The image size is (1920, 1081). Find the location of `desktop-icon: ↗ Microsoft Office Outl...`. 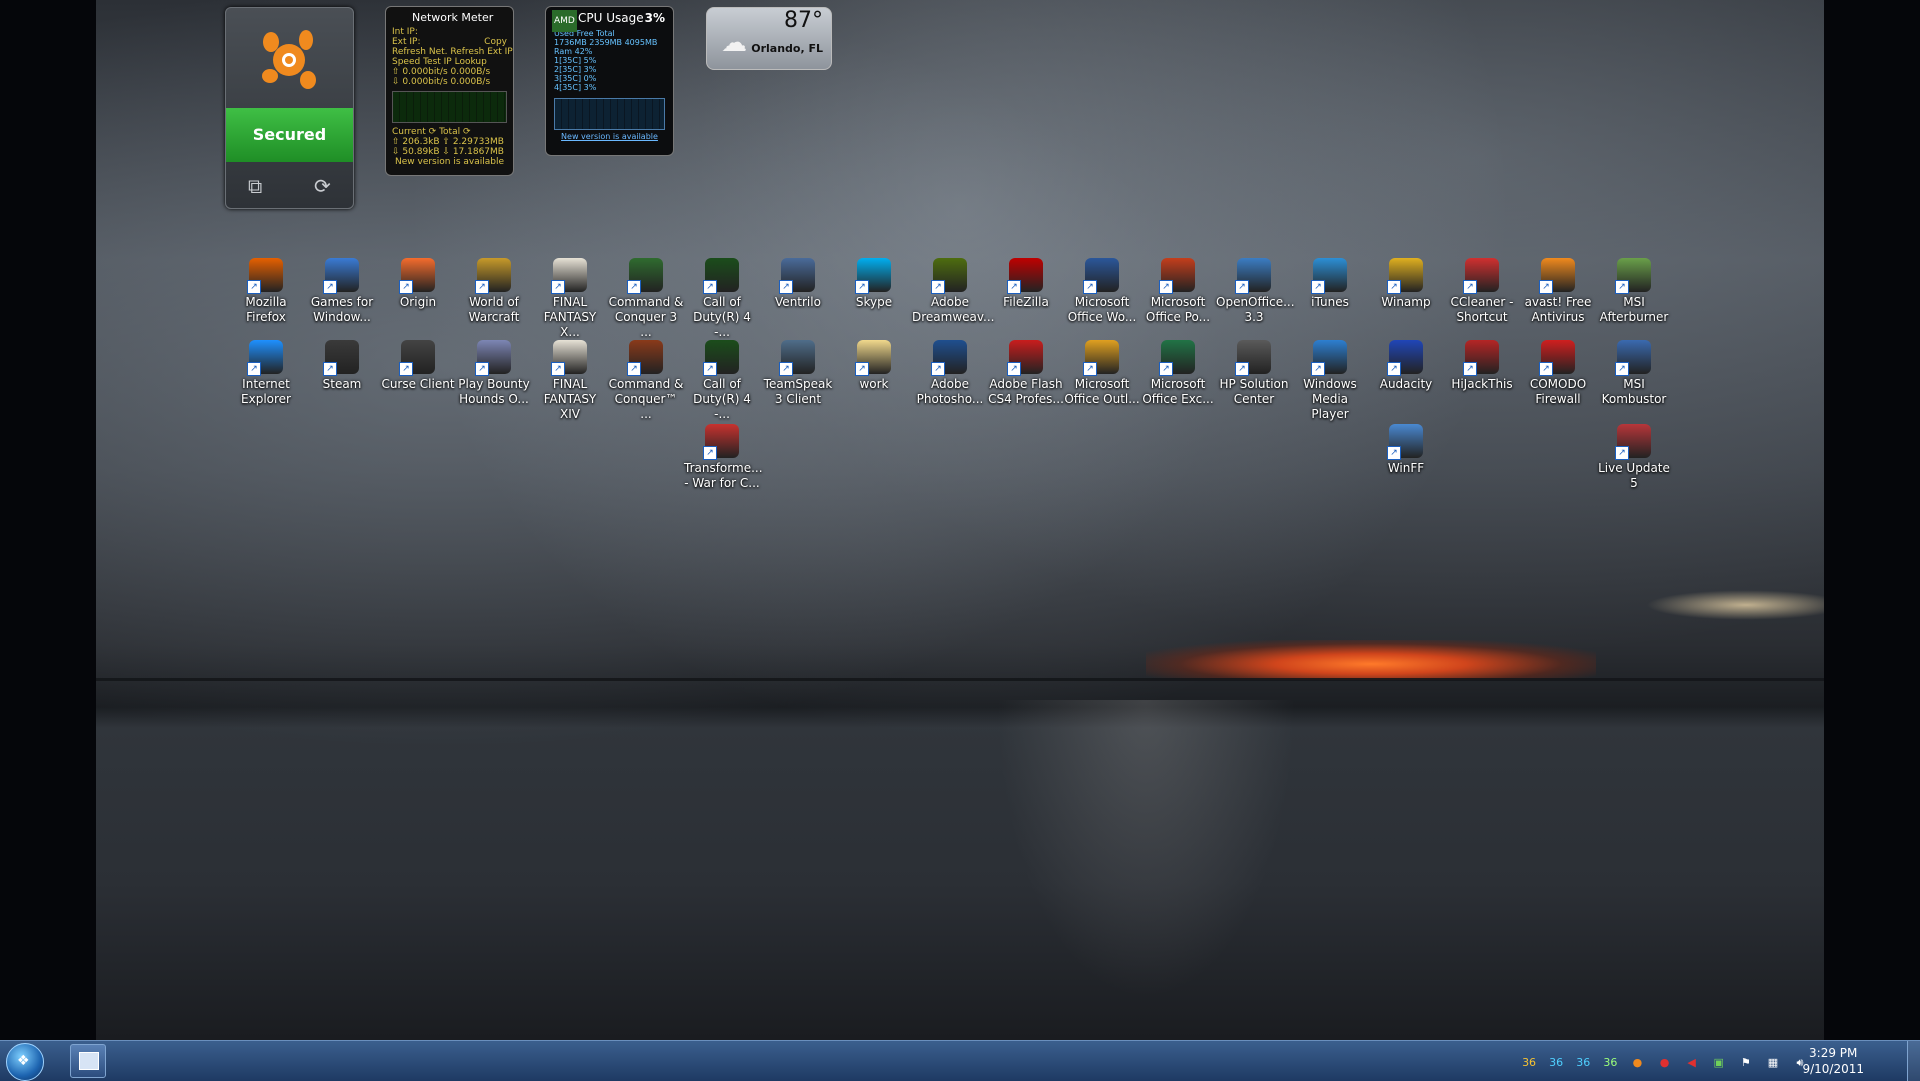

desktop-icon: ↗ Microsoft Office Outl... is located at coordinates (1102, 373).